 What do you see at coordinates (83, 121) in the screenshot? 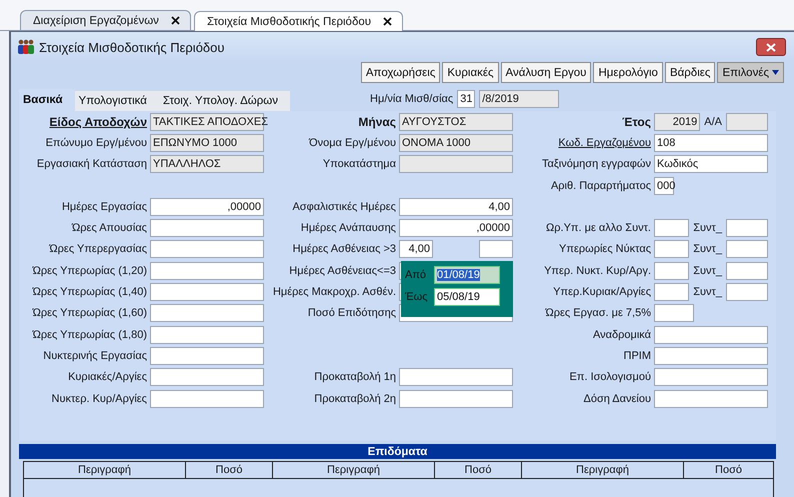
I see `field-link: Είδος Αποδοχών` at bounding box center [83, 121].